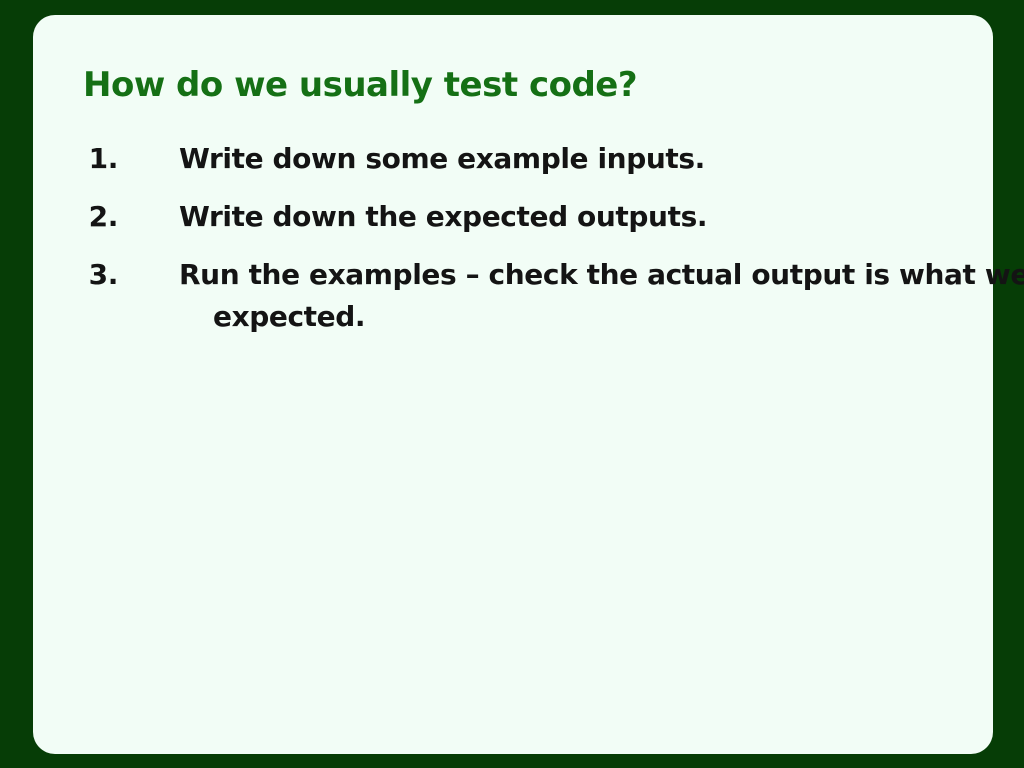 Image resolution: width=1024 pixels, height=768 pixels. What do you see at coordinates (103, 158) in the screenshot?
I see `list-item-number: 1.` at bounding box center [103, 158].